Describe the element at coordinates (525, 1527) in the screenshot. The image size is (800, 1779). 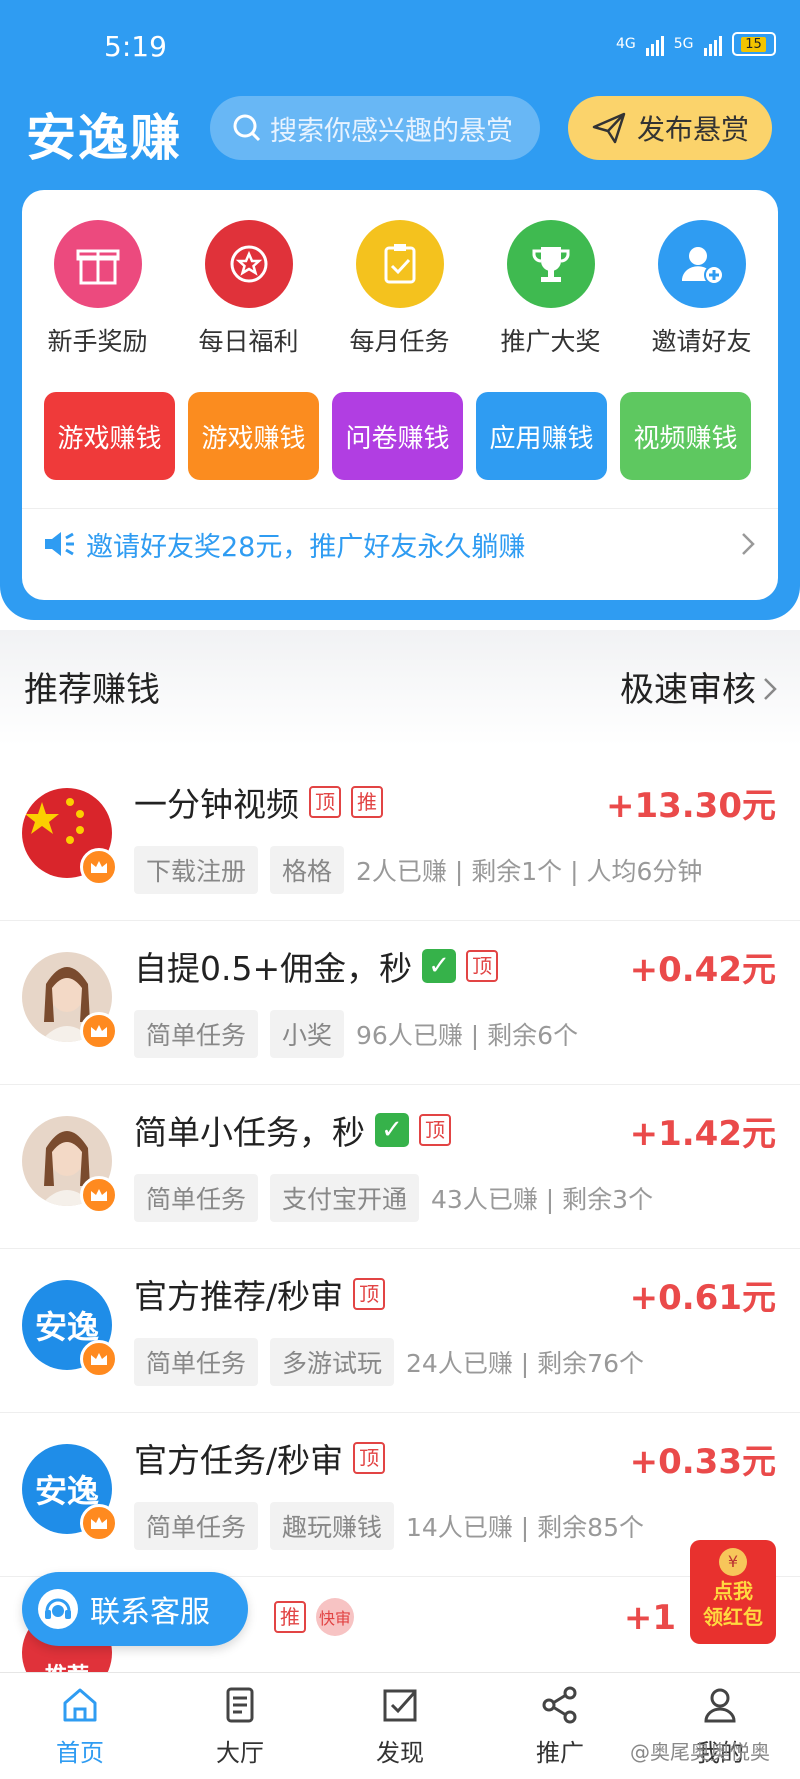
I see `task-stat: 14人已赚 | 剩余85个` at that location.